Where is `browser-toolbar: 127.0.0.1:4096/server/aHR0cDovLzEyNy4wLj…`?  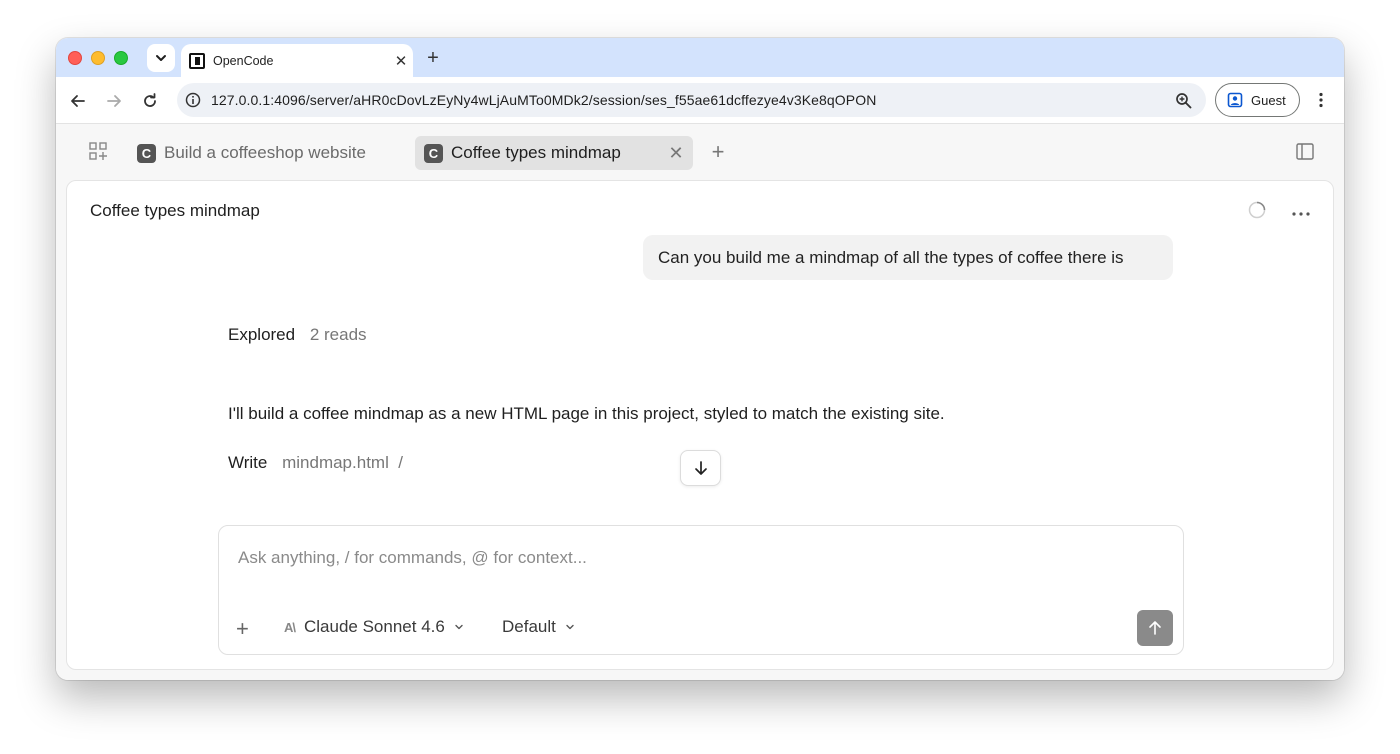 browser-toolbar: 127.0.0.1:4096/server/aHR0cDovLzEyNy4wLj… is located at coordinates (700, 100).